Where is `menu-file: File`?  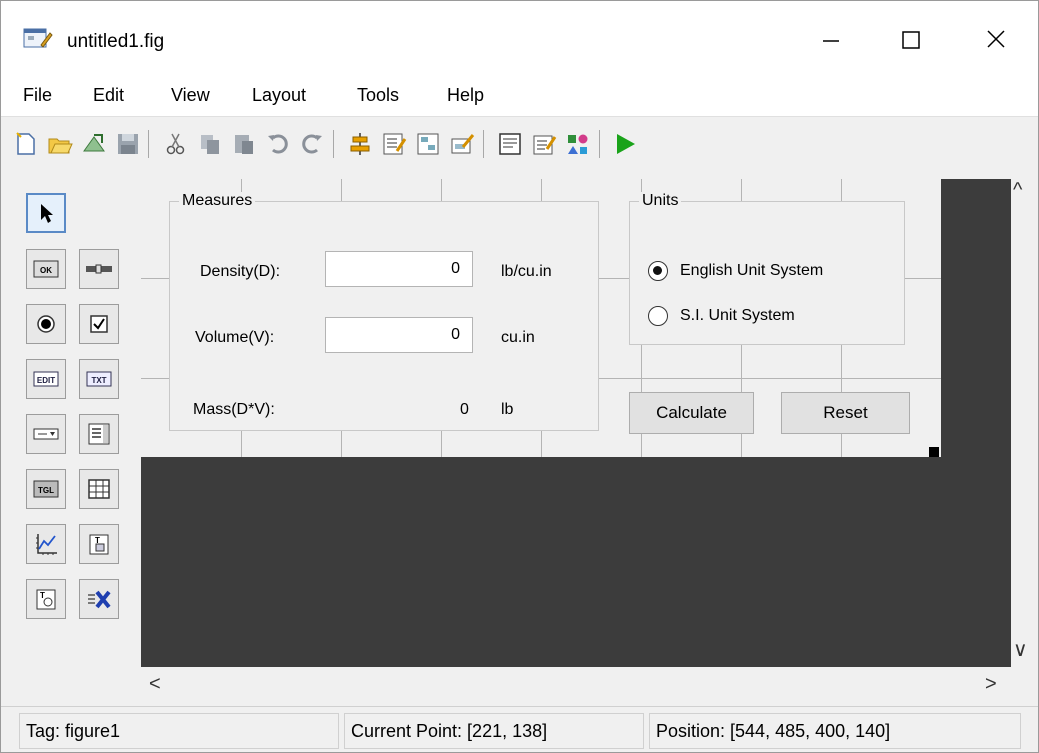 menu-file: File is located at coordinates (37, 95).